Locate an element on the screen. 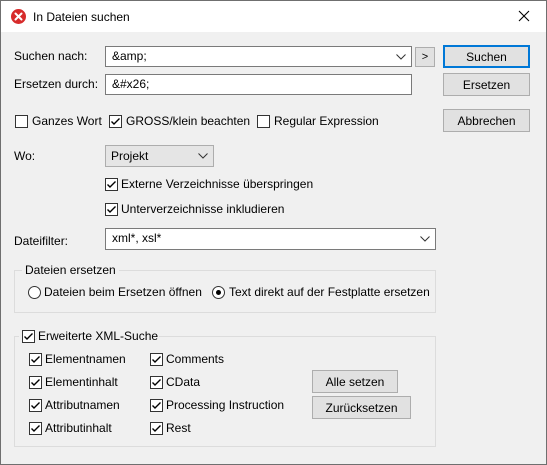 The width and height of the screenshot is (547, 465). replace-label: Ersetzen durch: is located at coordinates (56, 84).